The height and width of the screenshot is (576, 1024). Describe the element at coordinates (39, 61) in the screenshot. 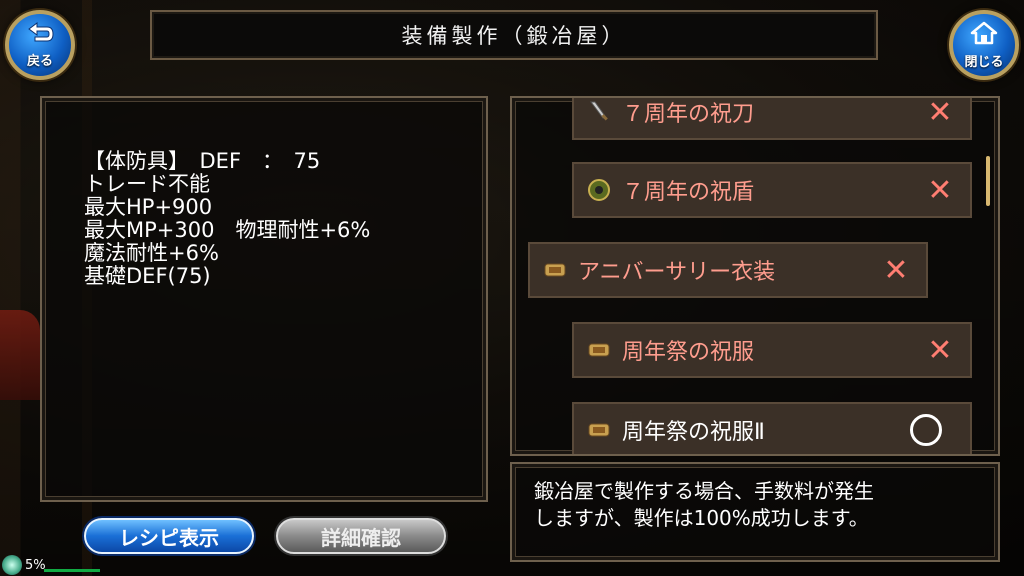

I see `back-label: 戻る` at that location.